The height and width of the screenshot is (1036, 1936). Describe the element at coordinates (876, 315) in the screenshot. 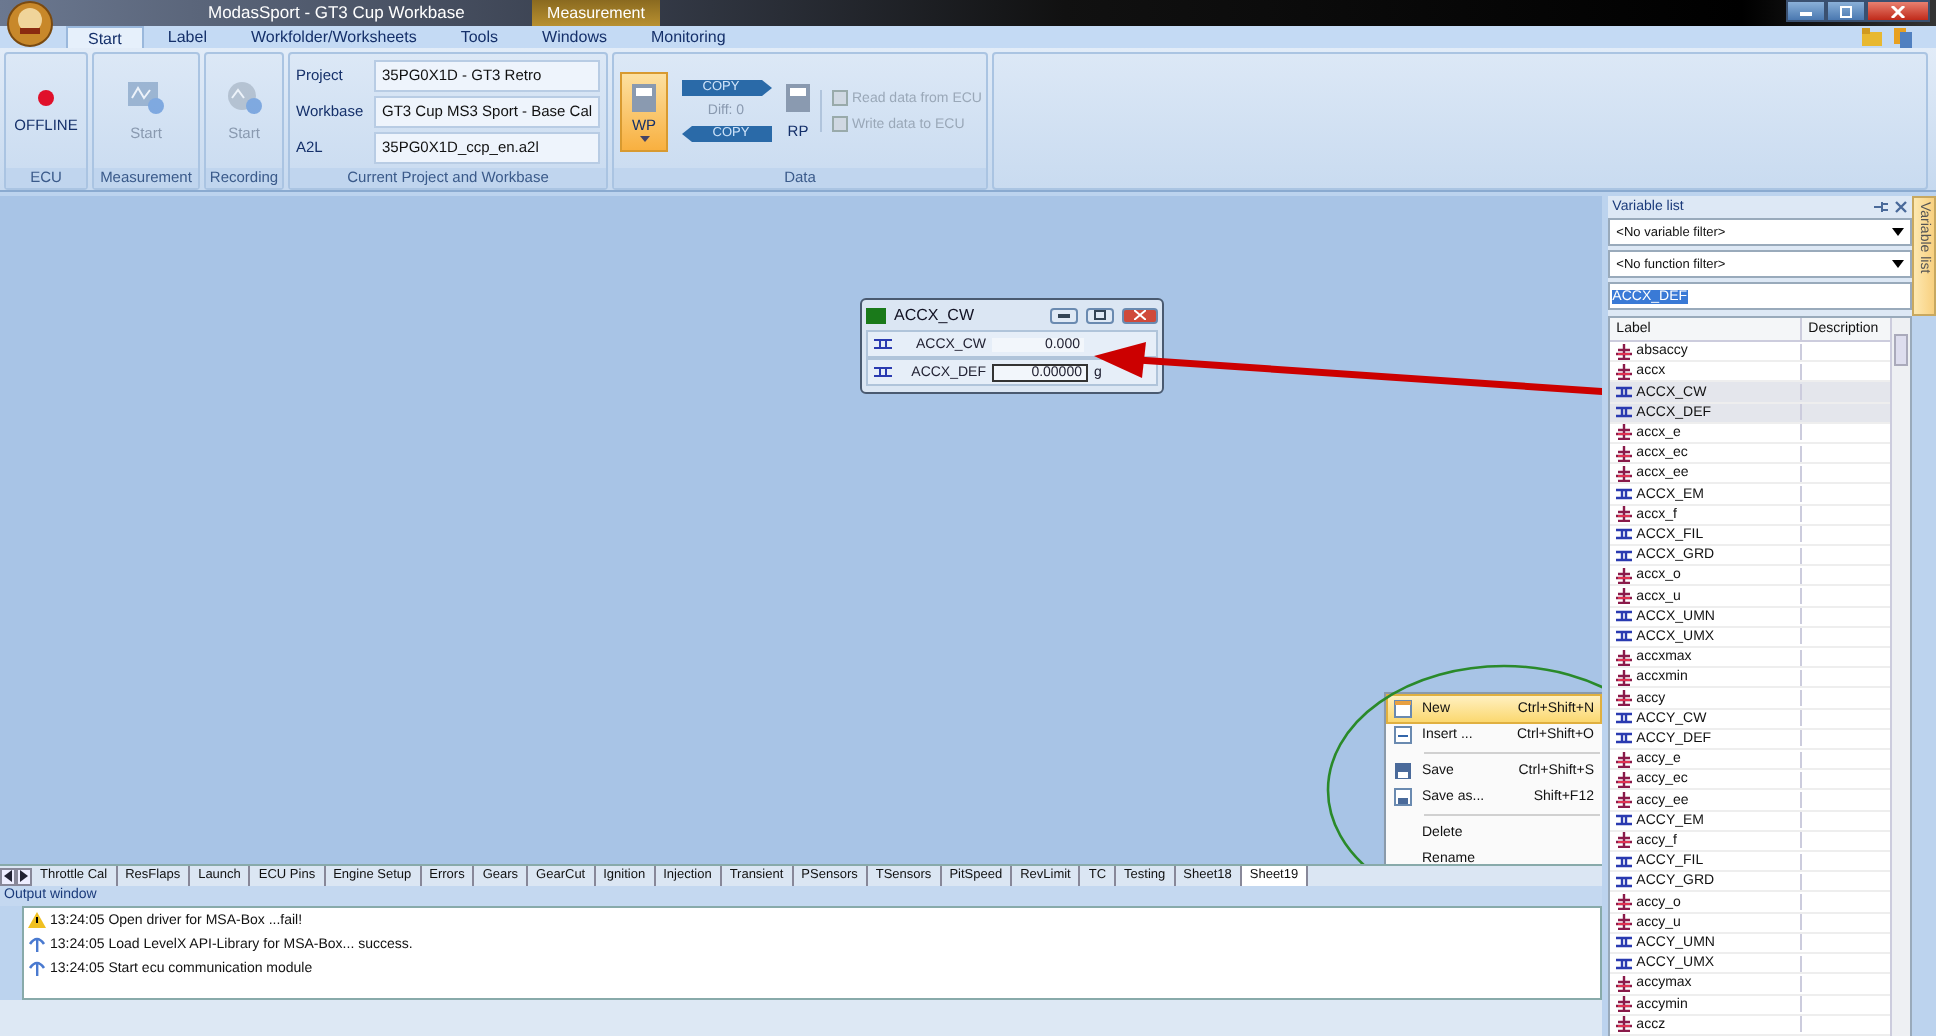

I see `monitor-icon` at that location.